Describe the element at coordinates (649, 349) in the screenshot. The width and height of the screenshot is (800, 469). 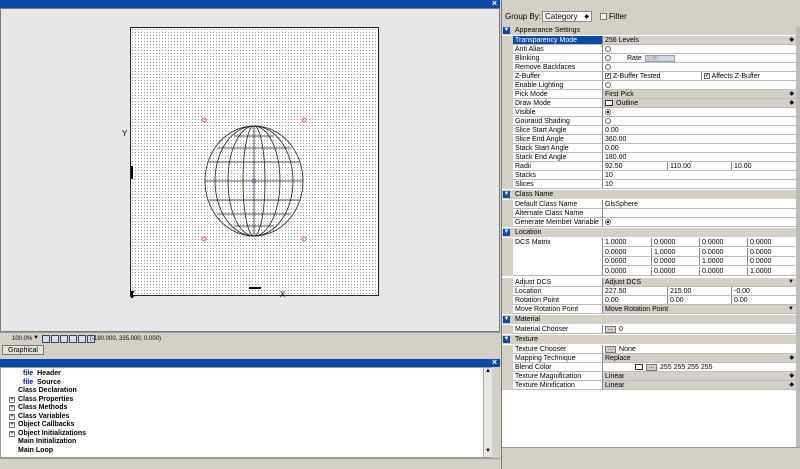
I see `prop-texture-chooser: Texture Chooser... None` at that location.